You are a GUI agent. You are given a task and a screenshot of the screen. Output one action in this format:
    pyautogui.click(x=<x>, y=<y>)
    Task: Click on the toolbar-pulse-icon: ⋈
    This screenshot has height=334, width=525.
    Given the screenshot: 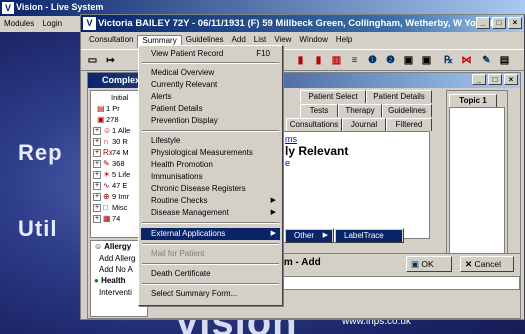 What is the action you would take?
    pyautogui.click(x=466, y=60)
    